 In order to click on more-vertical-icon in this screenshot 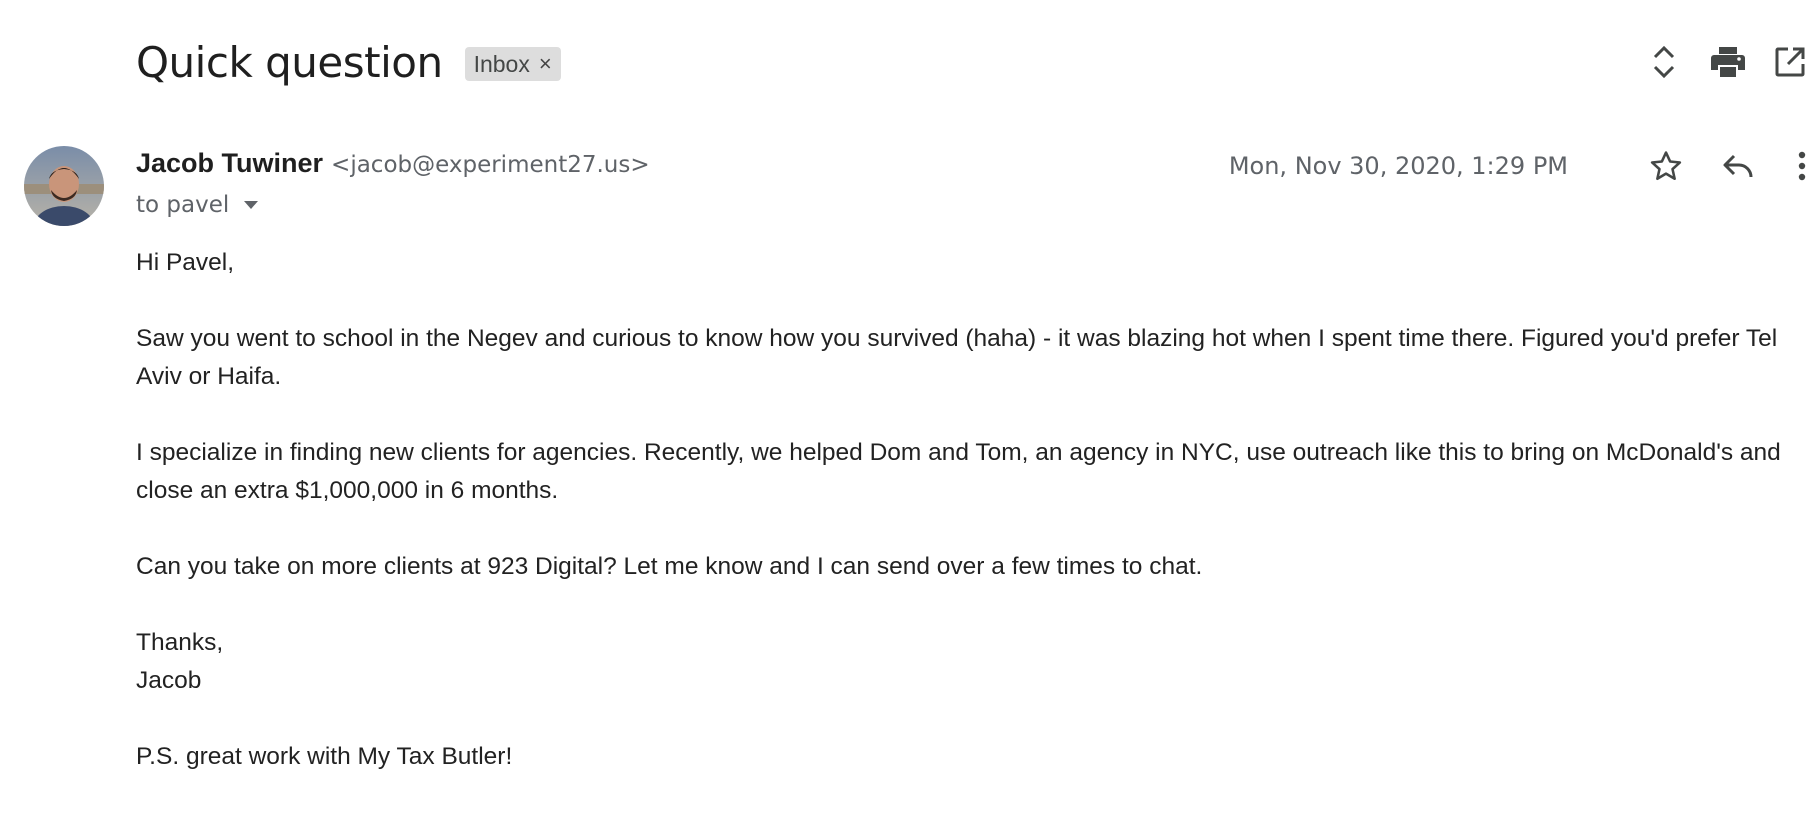, I will do `click(1802, 166)`.